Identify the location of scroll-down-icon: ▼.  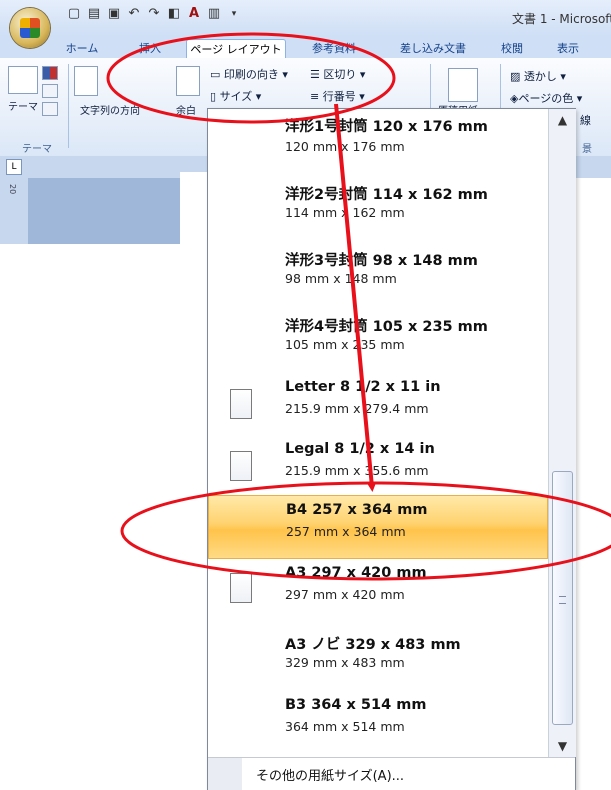
(562, 746).